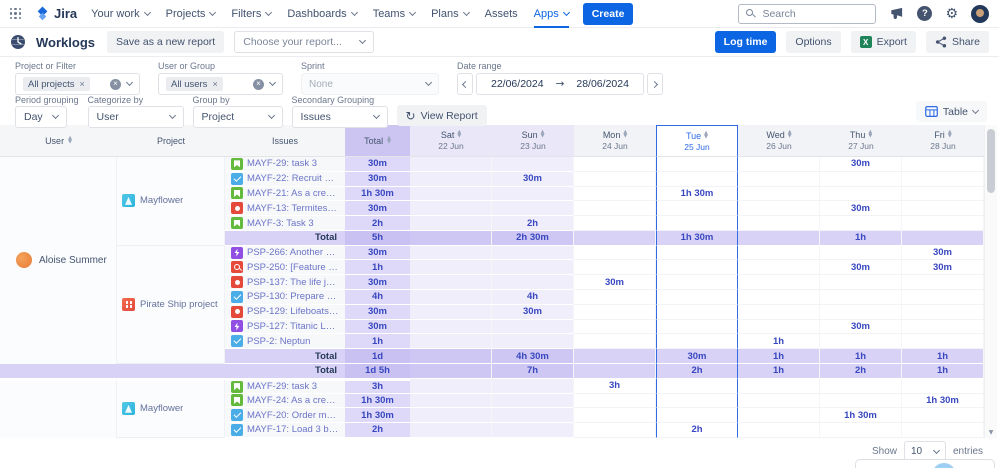 The width and height of the screenshot is (999, 468). What do you see at coordinates (943, 141) in the screenshot?
I see `column-header-day-fri: Fri ▲ ▼ 28 Jun` at bounding box center [943, 141].